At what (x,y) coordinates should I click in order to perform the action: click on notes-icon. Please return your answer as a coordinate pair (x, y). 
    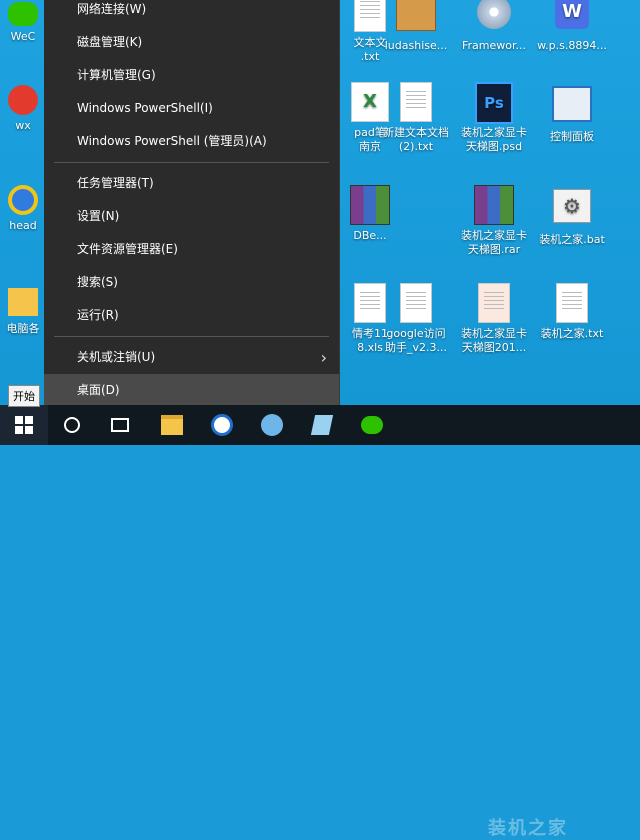
    Looking at the image, I should click on (322, 425).